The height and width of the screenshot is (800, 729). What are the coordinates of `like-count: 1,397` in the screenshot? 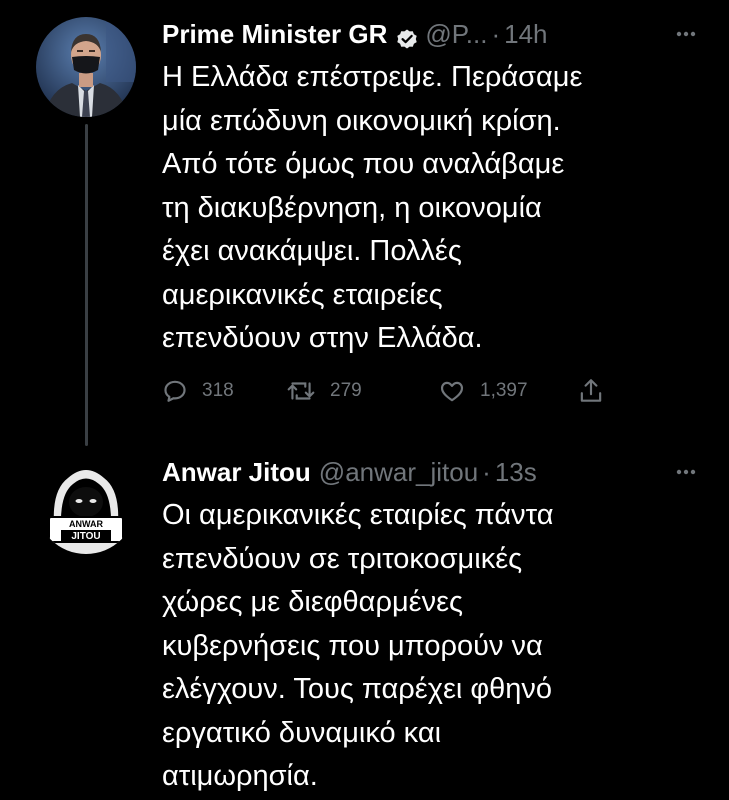 It's located at (504, 390).